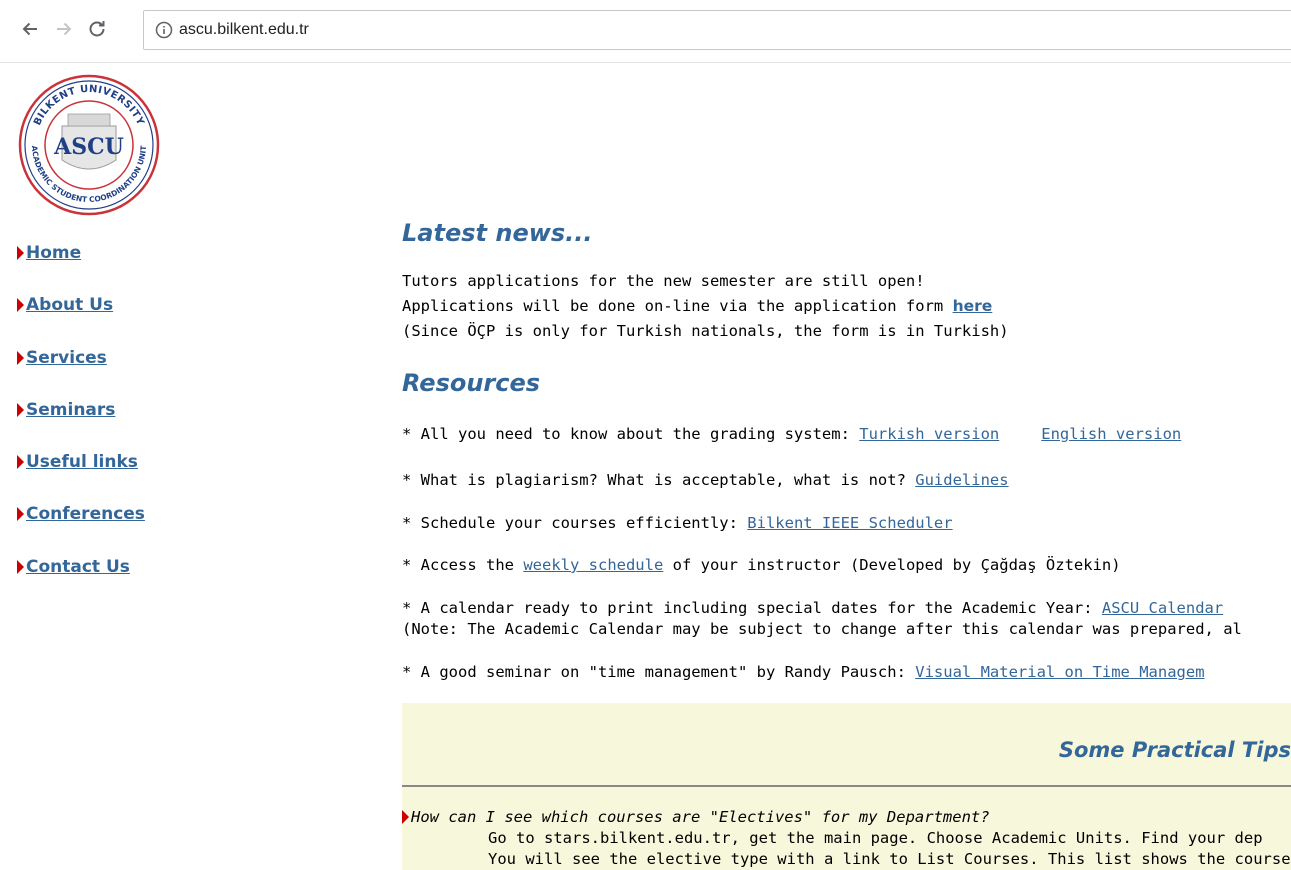 The height and width of the screenshot is (870, 1291). Describe the element at coordinates (66, 358) in the screenshot. I see `sidebar-item-label: Services` at that location.